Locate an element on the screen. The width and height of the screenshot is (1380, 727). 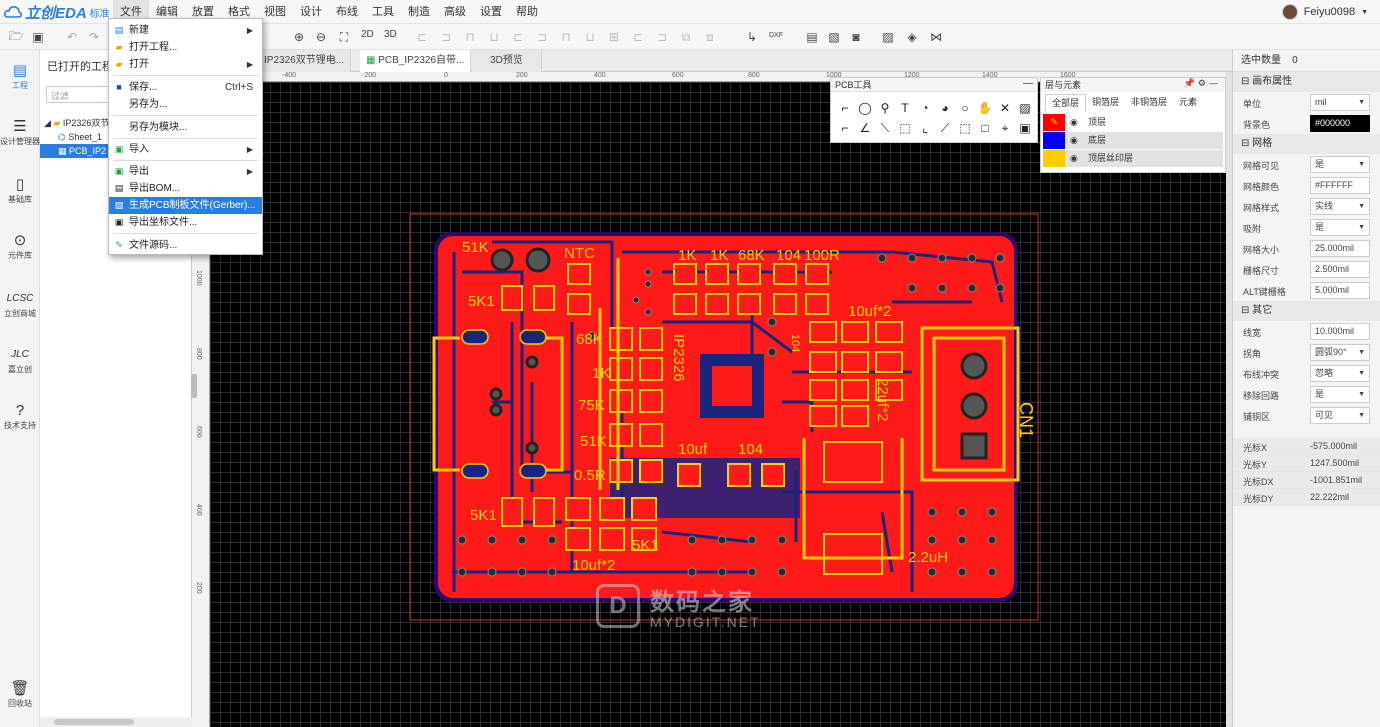
dxf-button: DXF is located at coordinates (776, 35).